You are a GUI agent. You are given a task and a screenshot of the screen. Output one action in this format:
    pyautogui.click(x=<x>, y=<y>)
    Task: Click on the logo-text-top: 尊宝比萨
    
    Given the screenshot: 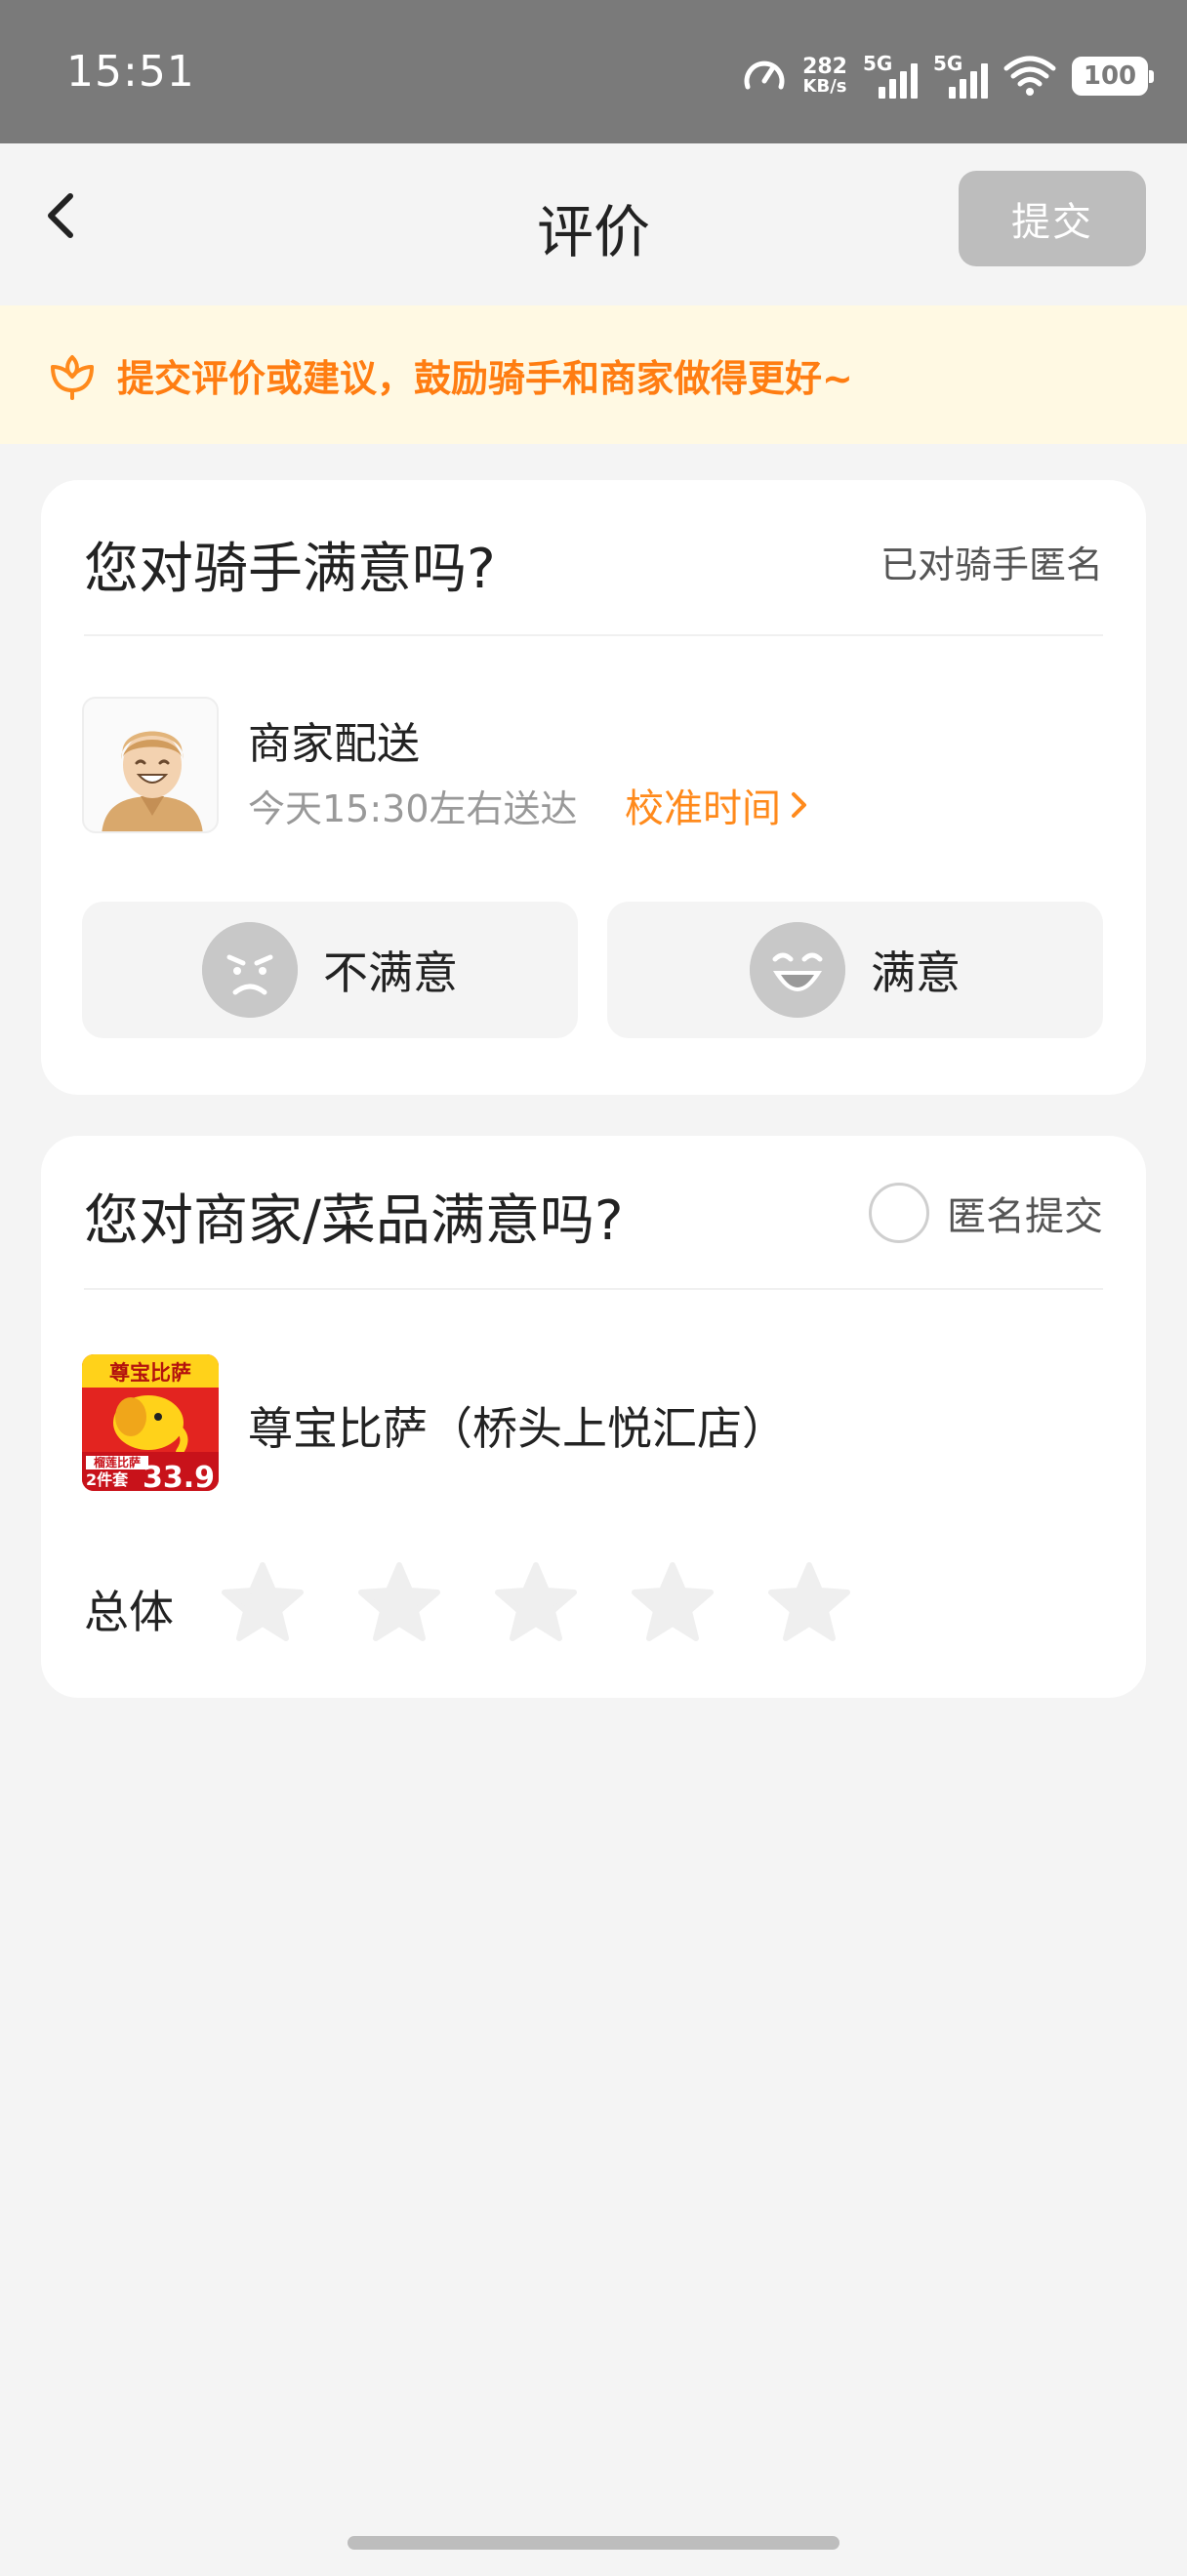 What is the action you would take?
    pyautogui.click(x=150, y=1373)
    